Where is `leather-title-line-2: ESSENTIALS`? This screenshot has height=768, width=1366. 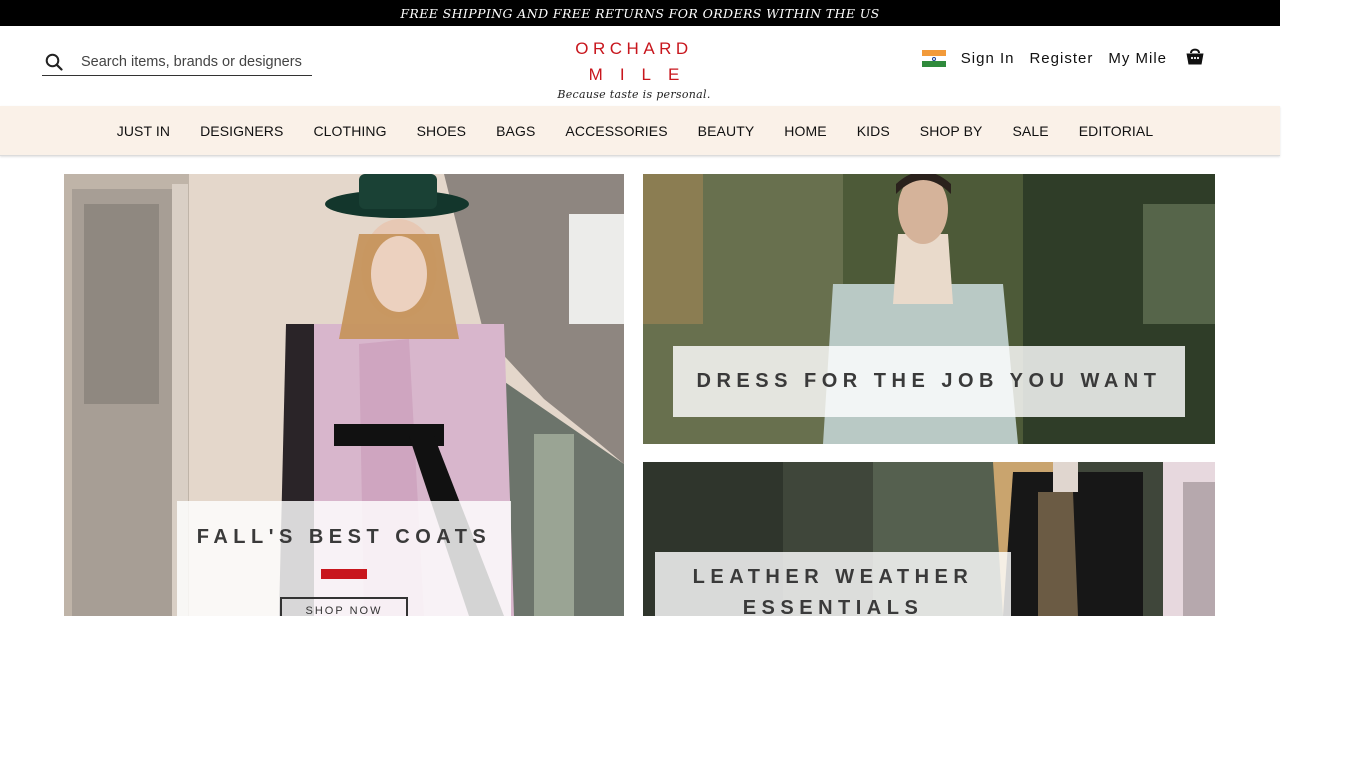
leather-title-line-2: ESSENTIALS is located at coordinates (833, 606).